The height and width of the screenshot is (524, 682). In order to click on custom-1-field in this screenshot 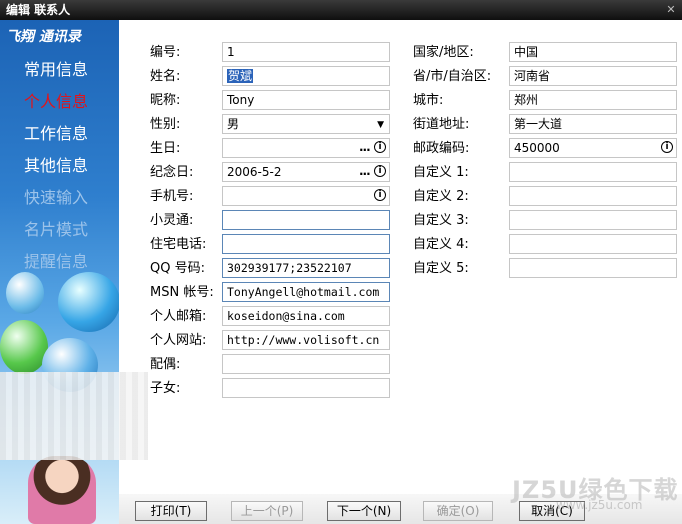, I will do `click(593, 172)`.